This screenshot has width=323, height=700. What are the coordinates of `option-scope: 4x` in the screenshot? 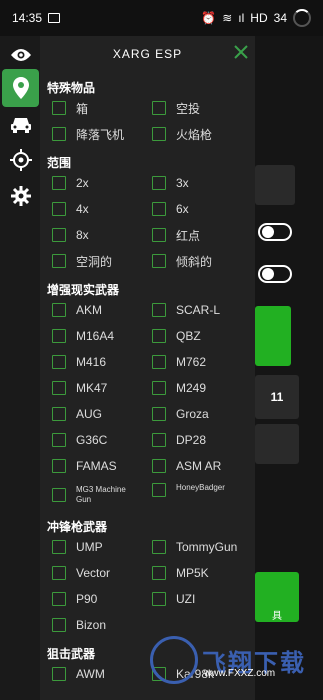 It's located at (102, 209).